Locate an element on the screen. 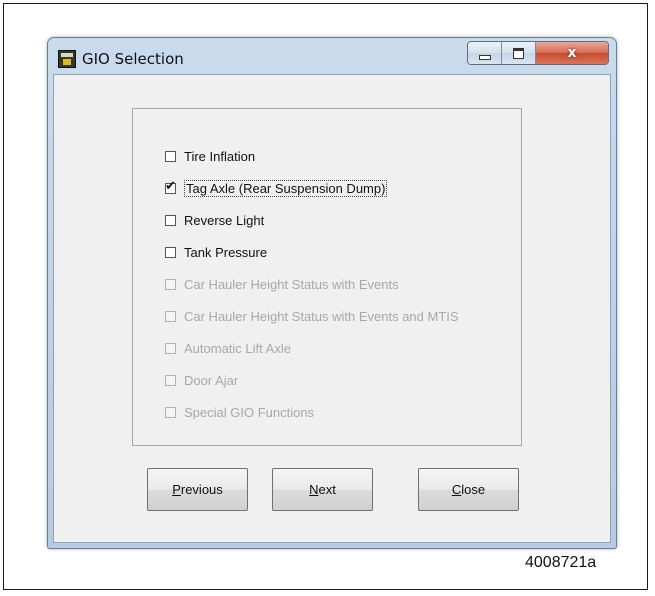  checkbox-label: Tank Pressure is located at coordinates (226, 252).